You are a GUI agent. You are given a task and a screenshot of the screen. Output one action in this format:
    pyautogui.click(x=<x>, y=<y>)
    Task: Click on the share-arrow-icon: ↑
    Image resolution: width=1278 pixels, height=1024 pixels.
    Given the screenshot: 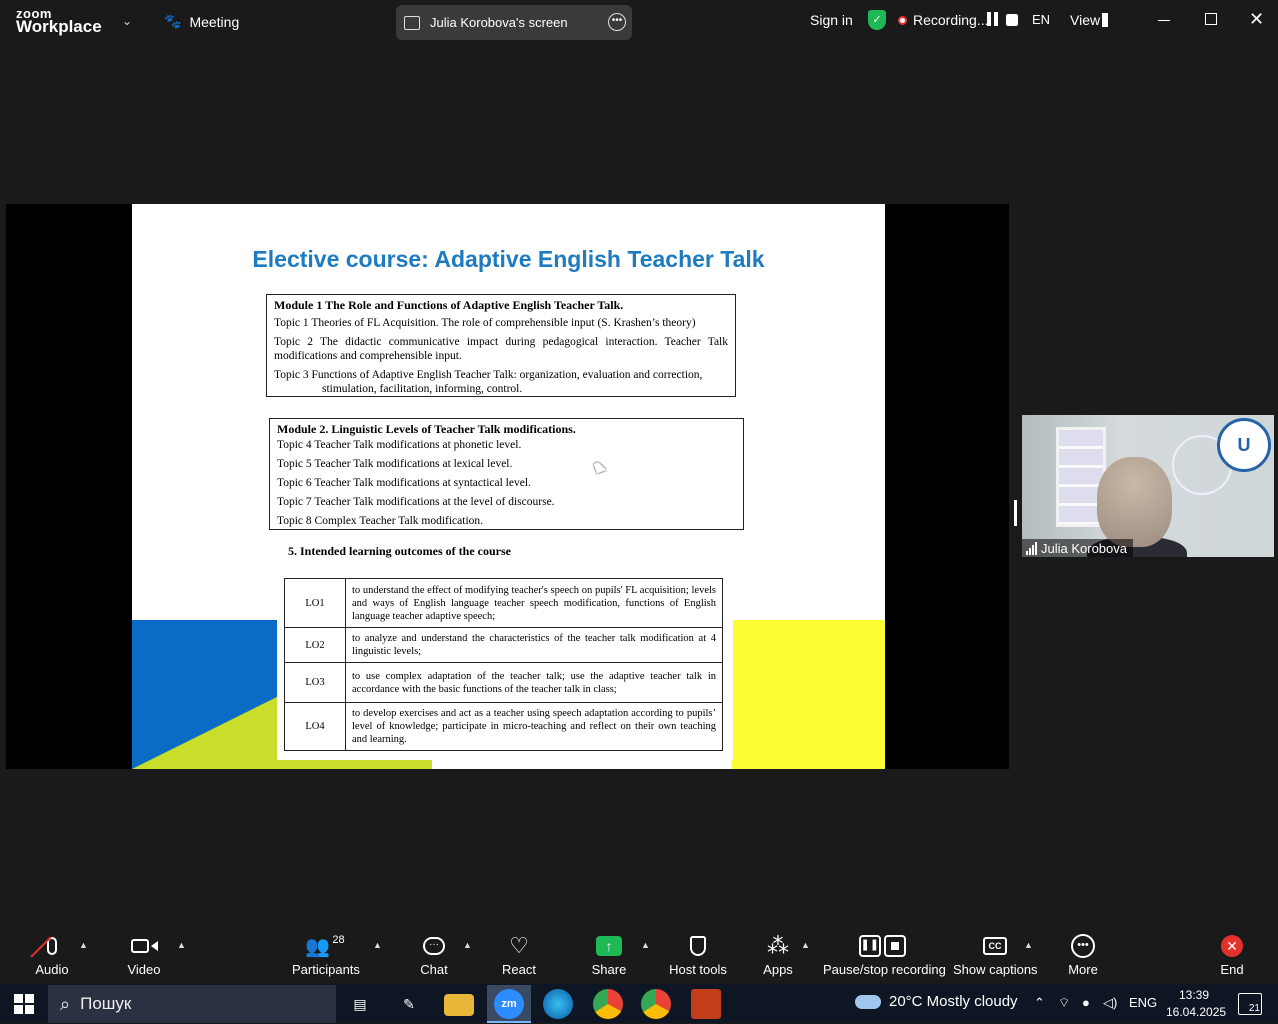 What is the action you would take?
    pyautogui.click(x=609, y=946)
    